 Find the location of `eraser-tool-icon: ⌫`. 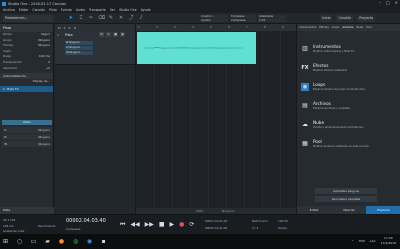

eraser-tool-icon: ⌫ is located at coordinates (101, 18).